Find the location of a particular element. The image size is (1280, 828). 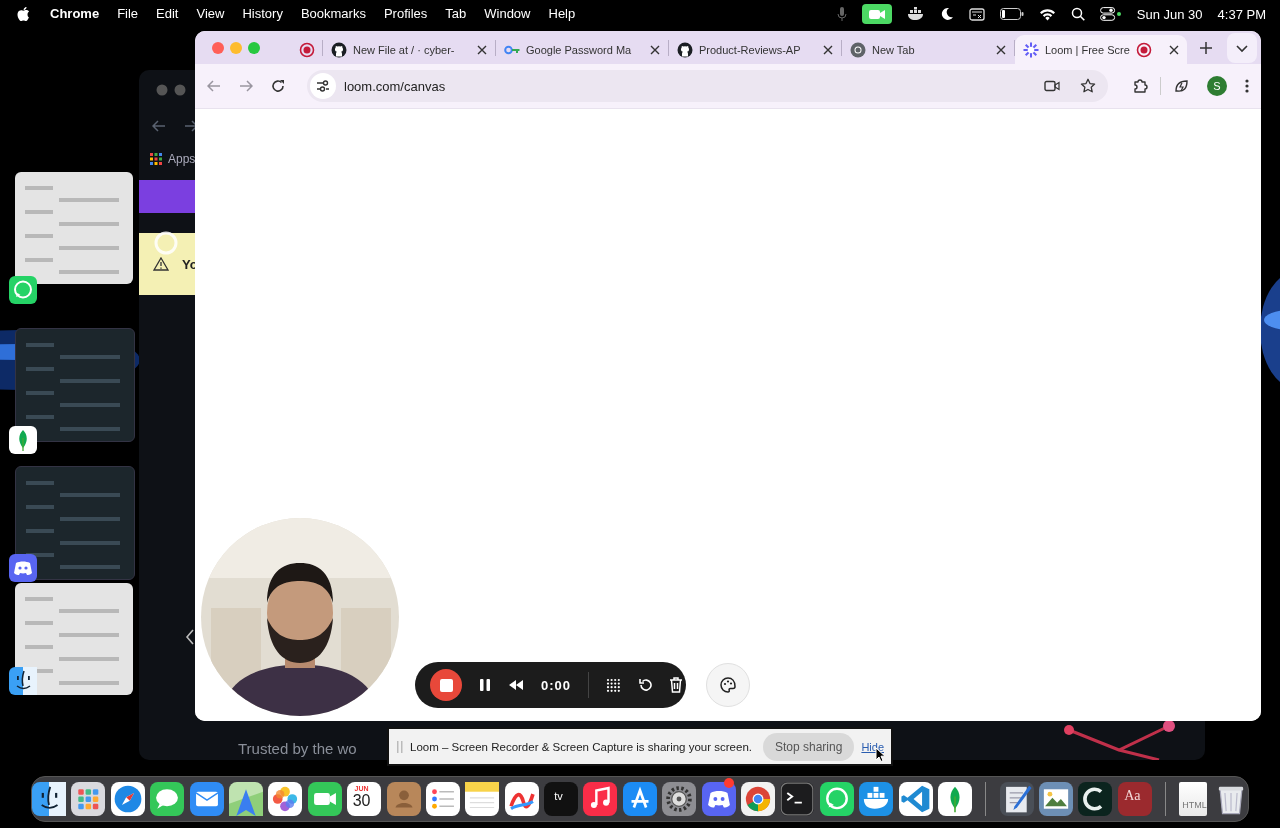

star-icon is located at coordinates (1088, 86).